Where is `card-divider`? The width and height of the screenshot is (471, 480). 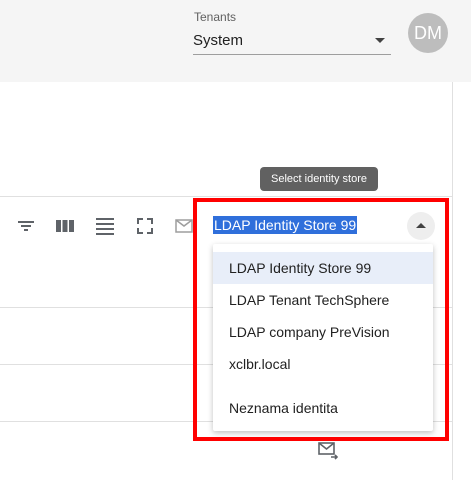
card-divider is located at coordinates (452, 281).